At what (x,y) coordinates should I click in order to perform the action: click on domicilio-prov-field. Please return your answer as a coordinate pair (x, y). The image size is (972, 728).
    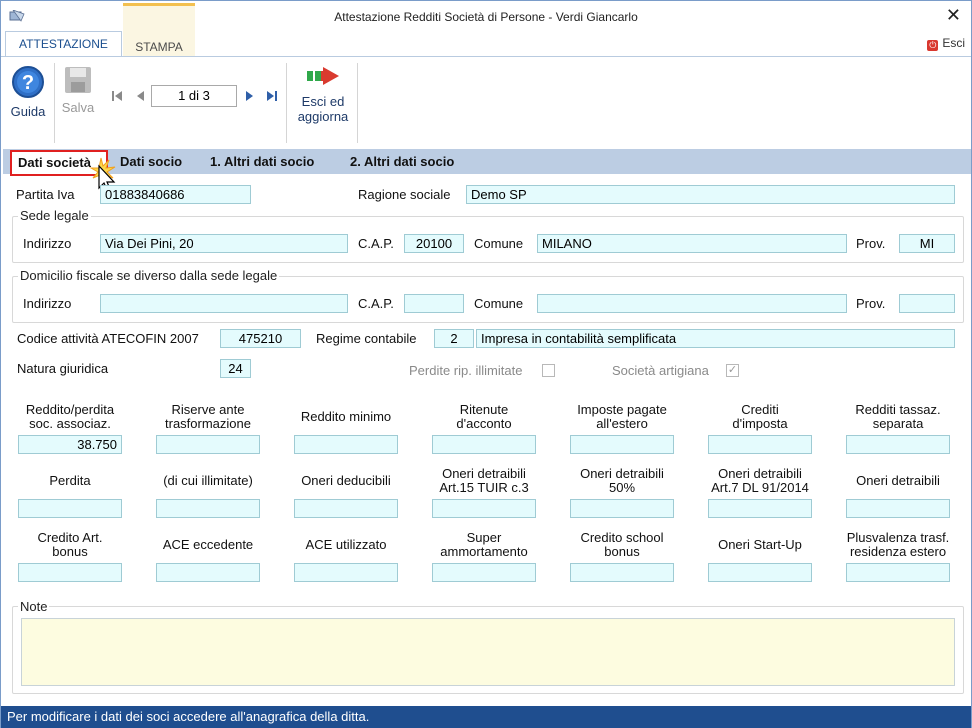
    Looking at the image, I should click on (927, 303).